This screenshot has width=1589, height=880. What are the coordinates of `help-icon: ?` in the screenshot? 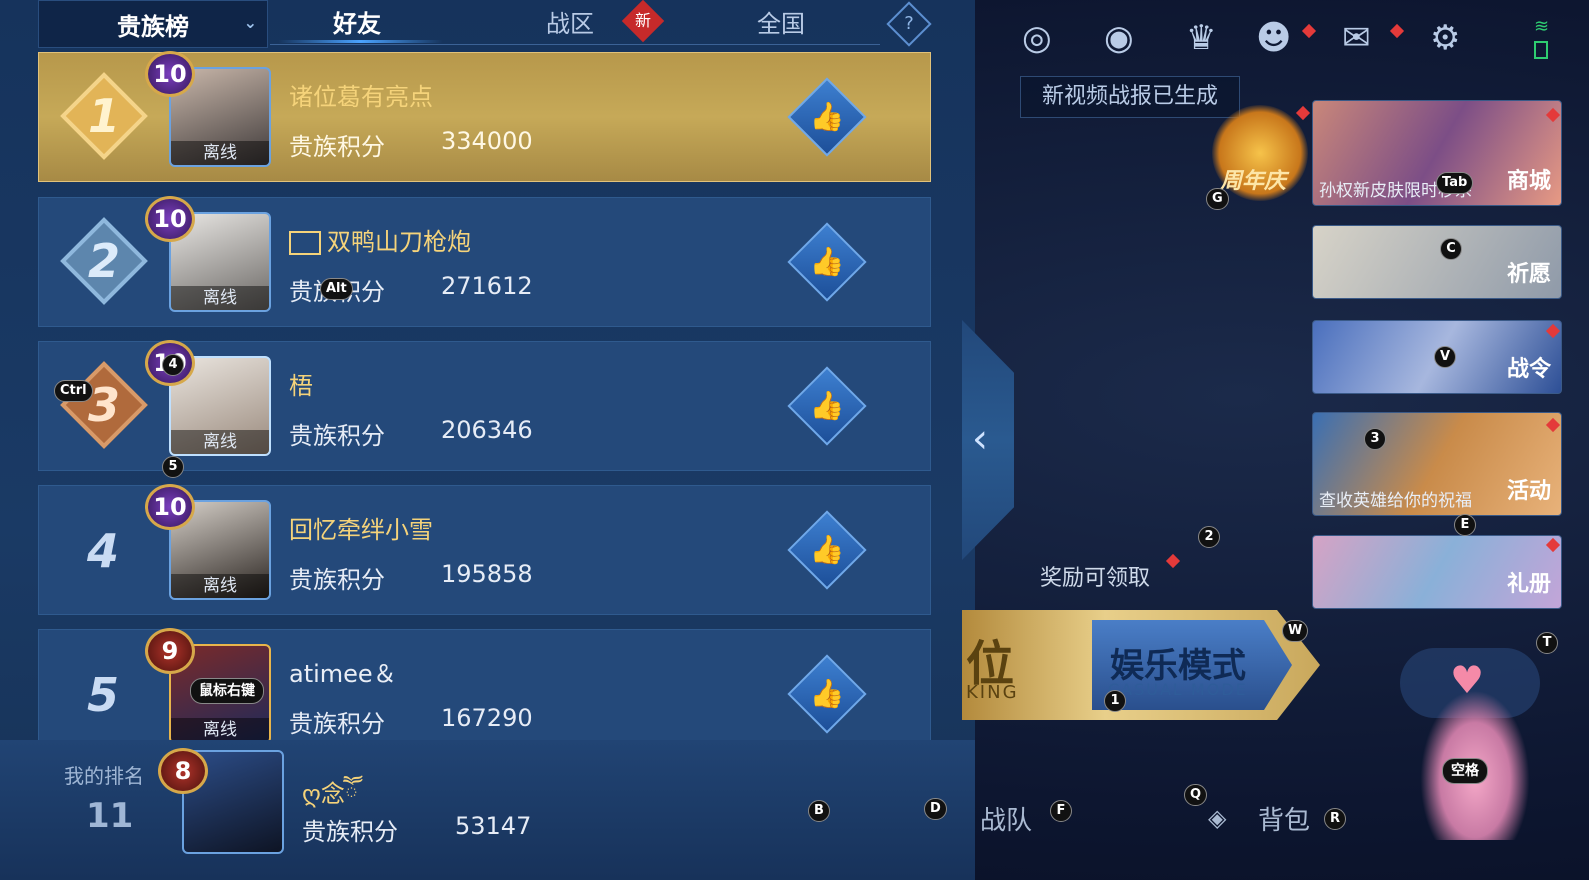 It's located at (909, 23).